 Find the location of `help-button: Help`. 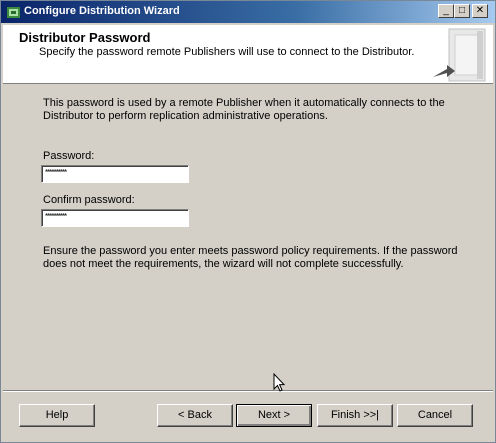

help-button: Help is located at coordinates (57, 415).